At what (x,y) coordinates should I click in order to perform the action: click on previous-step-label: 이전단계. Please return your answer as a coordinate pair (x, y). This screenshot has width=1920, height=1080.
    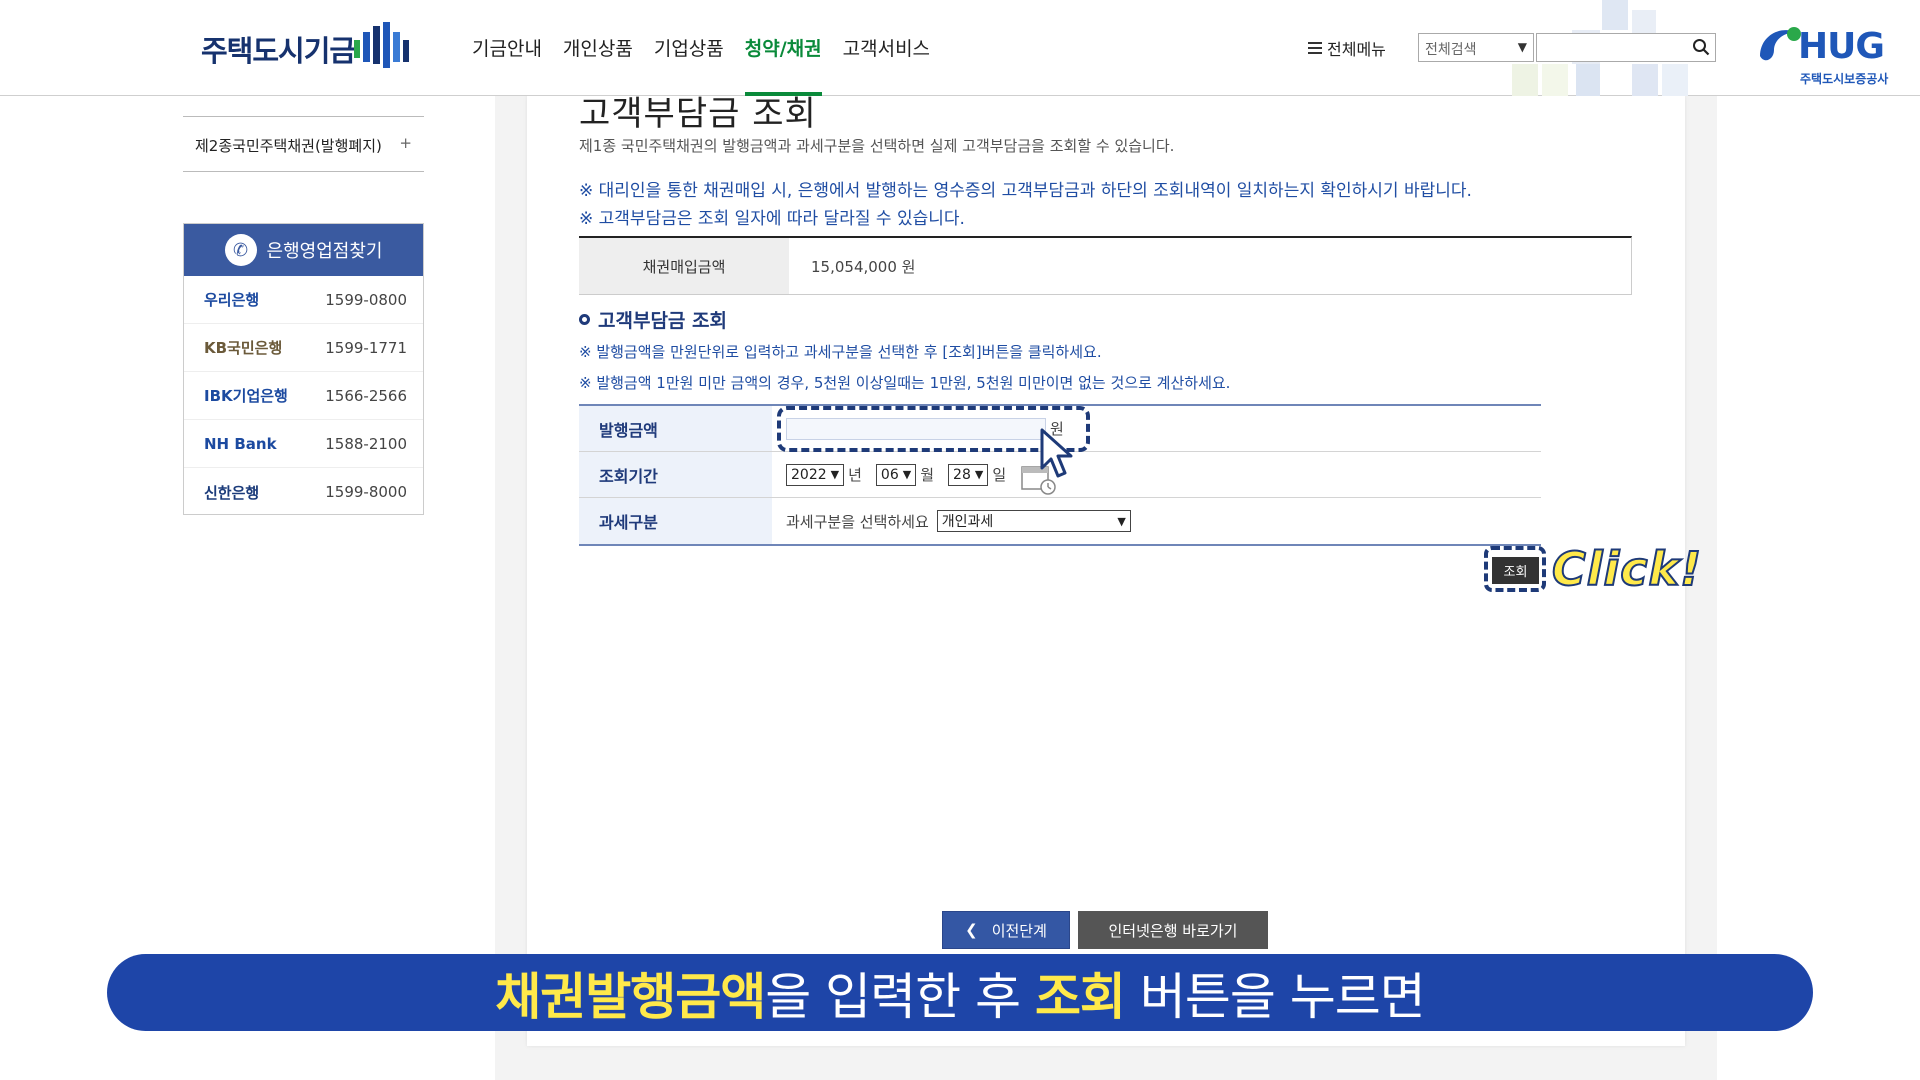
    Looking at the image, I should click on (1019, 930).